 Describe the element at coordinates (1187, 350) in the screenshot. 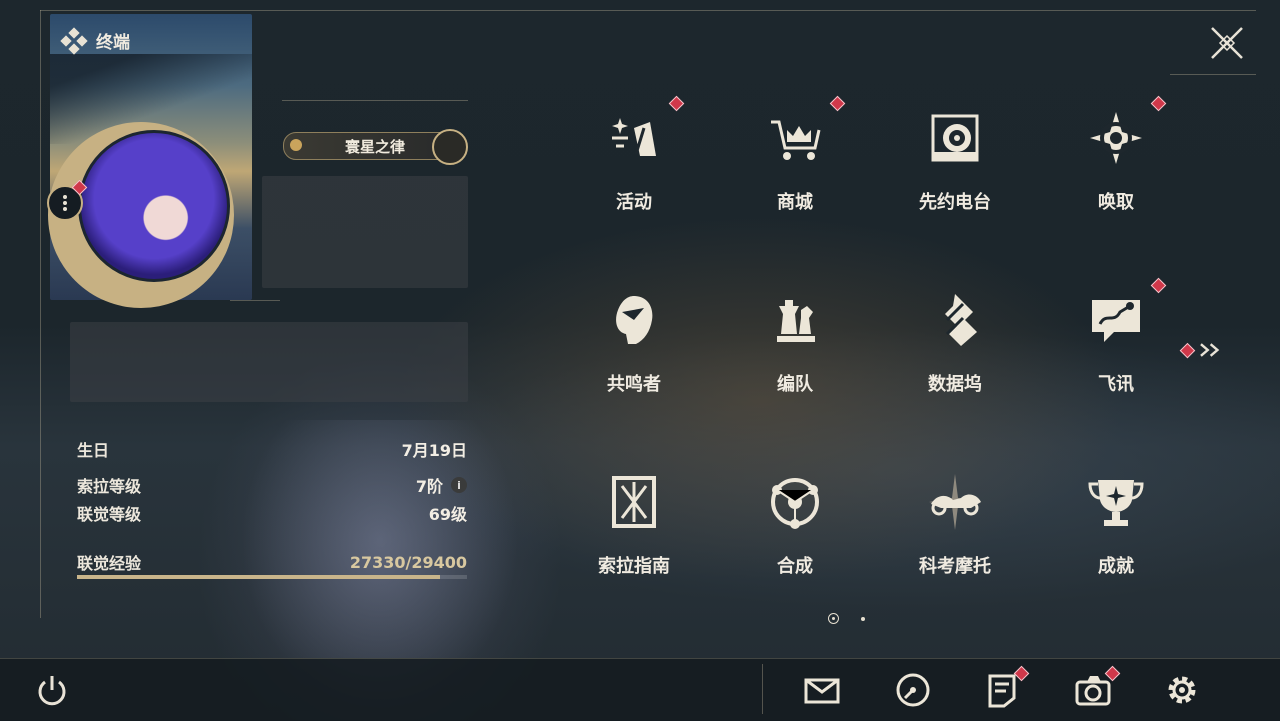

I see `next-page-badge` at that location.